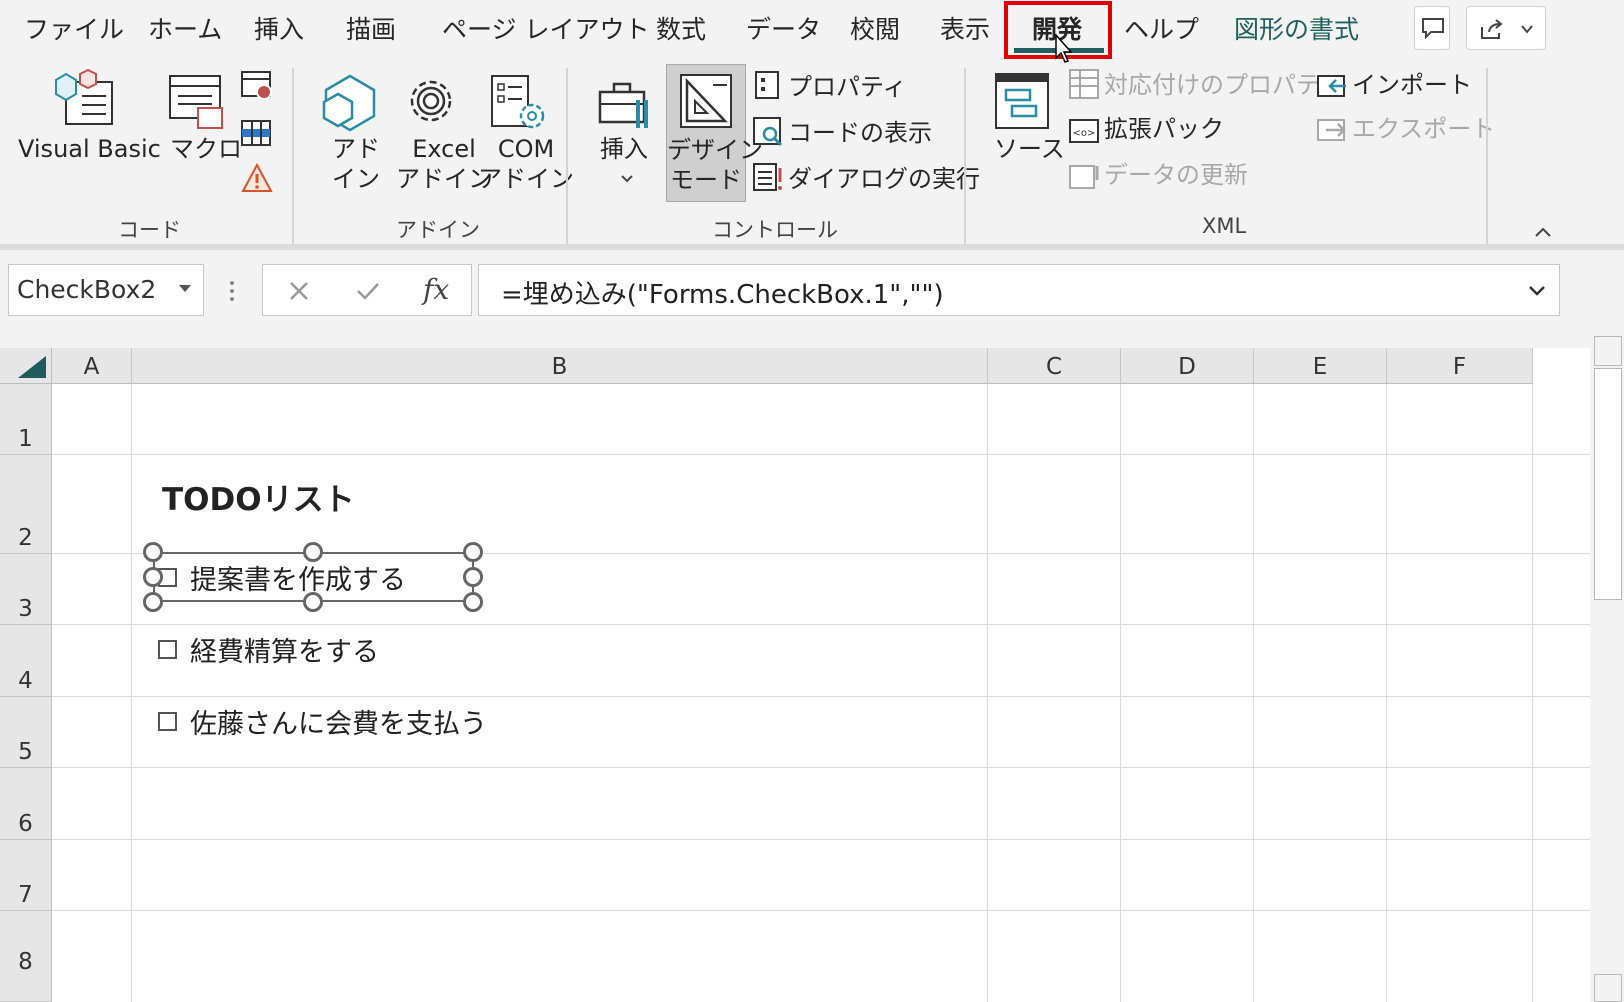  What do you see at coordinates (681, 30) in the screenshot?
I see `tab-formulas: 数式` at bounding box center [681, 30].